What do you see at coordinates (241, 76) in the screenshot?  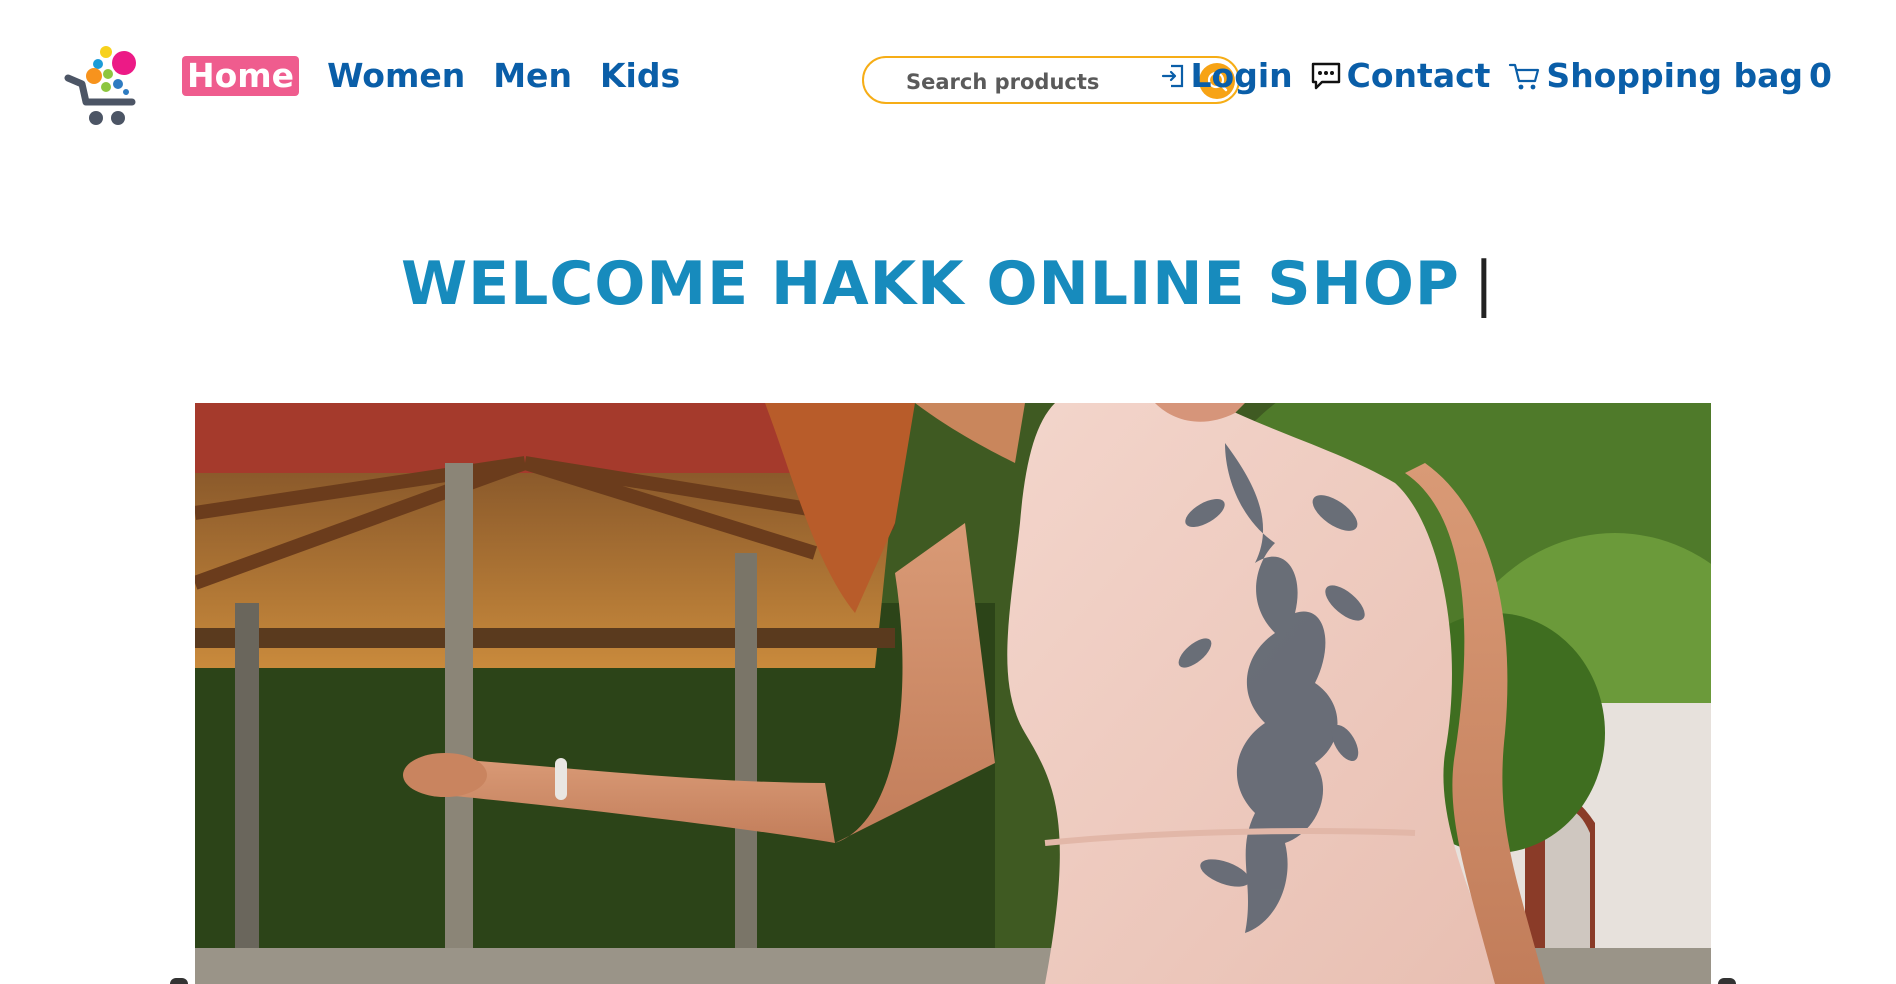 I see `nav-home: Home` at bounding box center [241, 76].